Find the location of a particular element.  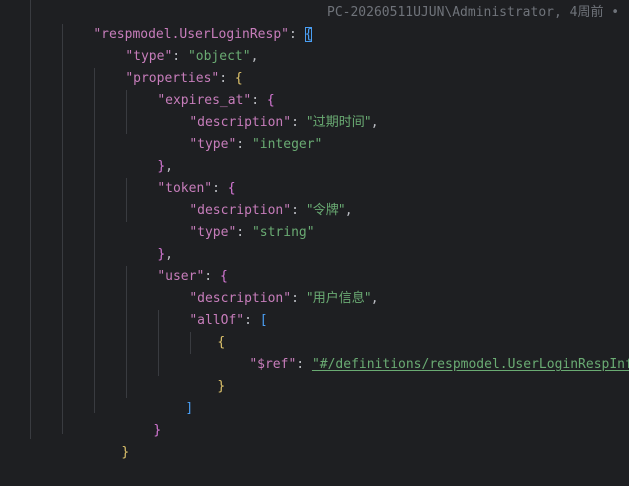

json-string-value: "用户信息" is located at coordinates (338, 298).